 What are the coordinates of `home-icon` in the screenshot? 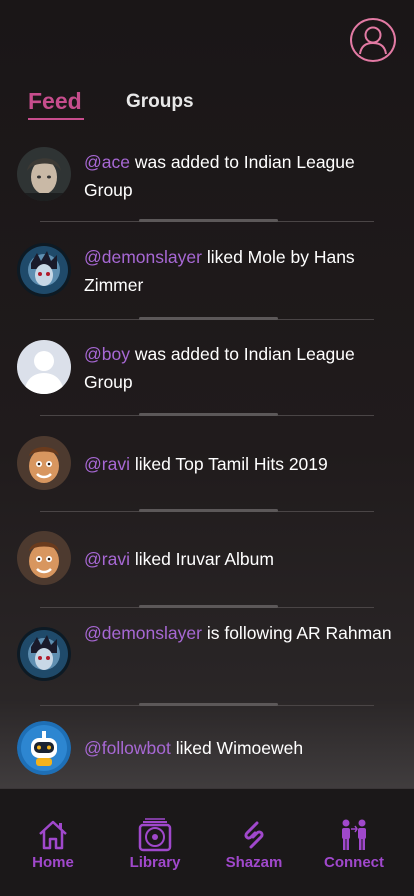 It's located at (53, 835).